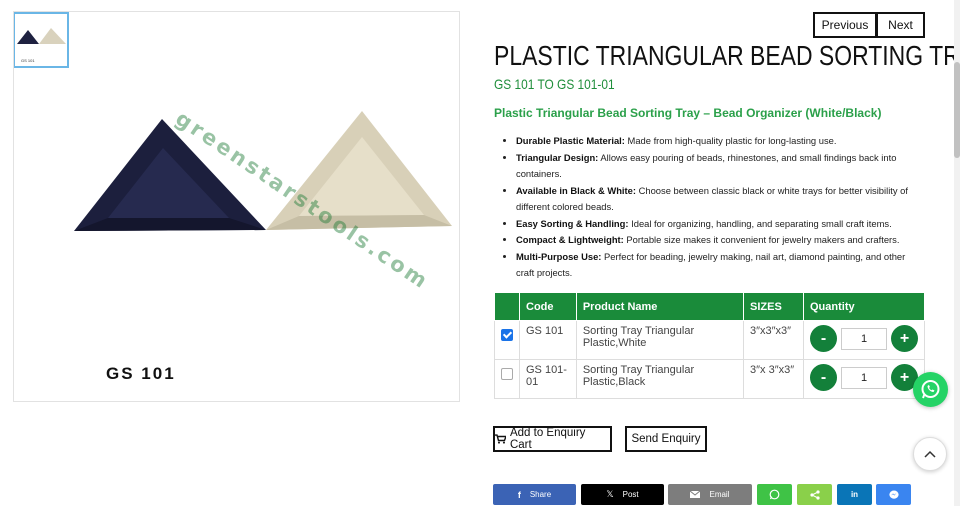 The image size is (960, 506). I want to click on email-share-label: Email, so click(719, 494).